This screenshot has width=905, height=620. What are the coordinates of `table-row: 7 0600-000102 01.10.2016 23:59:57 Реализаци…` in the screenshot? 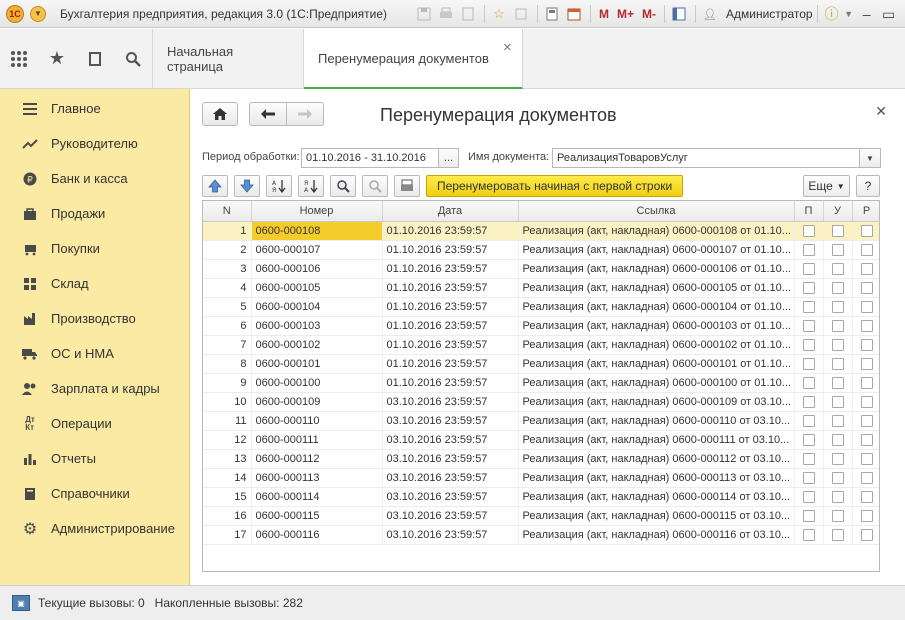 It's located at (541, 345).